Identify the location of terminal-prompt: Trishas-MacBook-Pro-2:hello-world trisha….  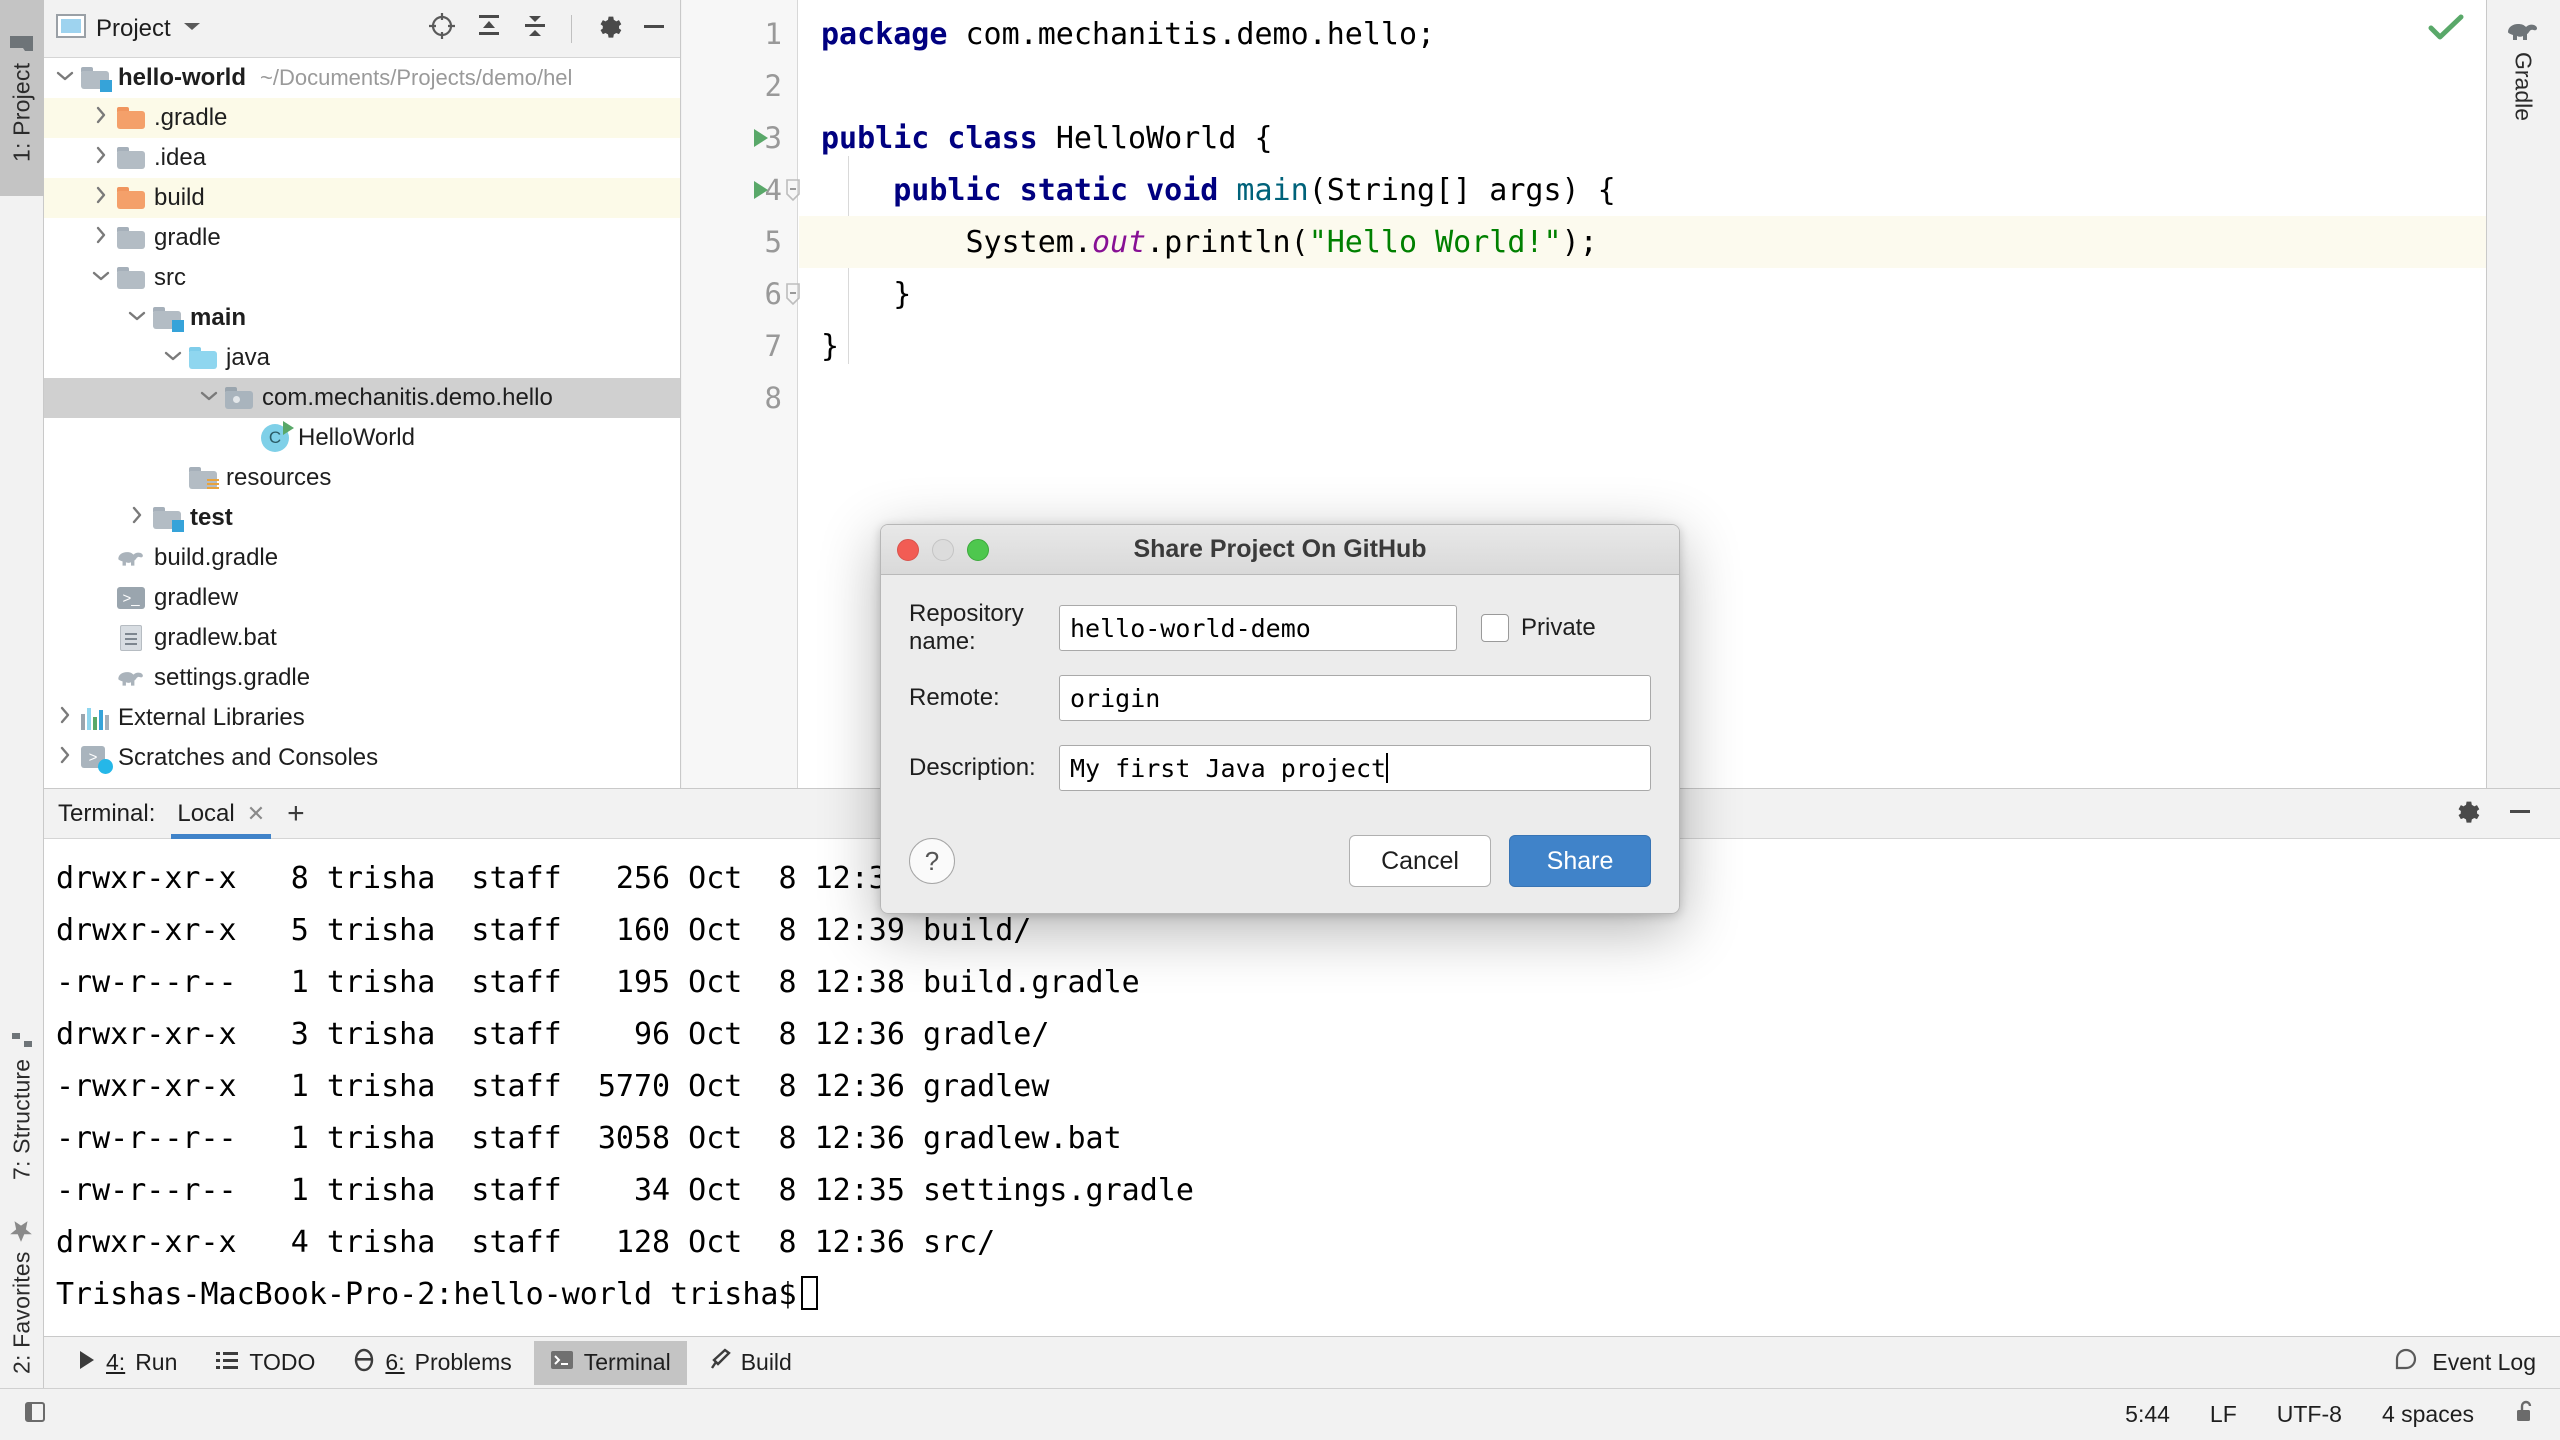
(1308, 1295).